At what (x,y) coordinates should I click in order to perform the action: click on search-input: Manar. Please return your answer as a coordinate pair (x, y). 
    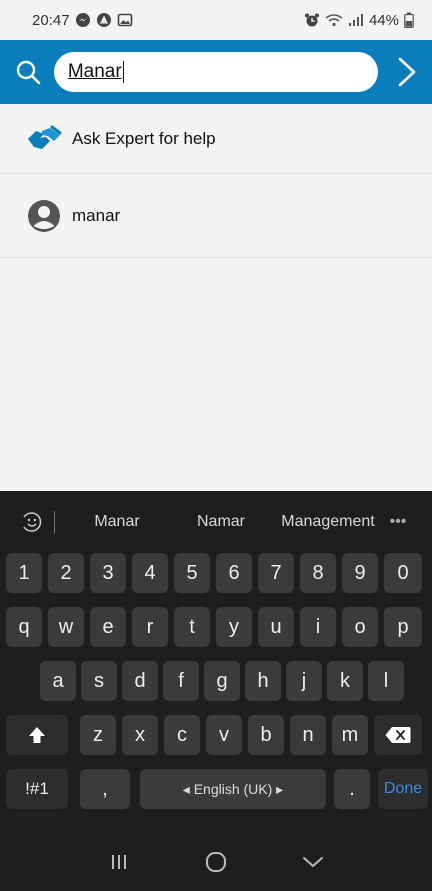
    Looking at the image, I should click on (216, 72).